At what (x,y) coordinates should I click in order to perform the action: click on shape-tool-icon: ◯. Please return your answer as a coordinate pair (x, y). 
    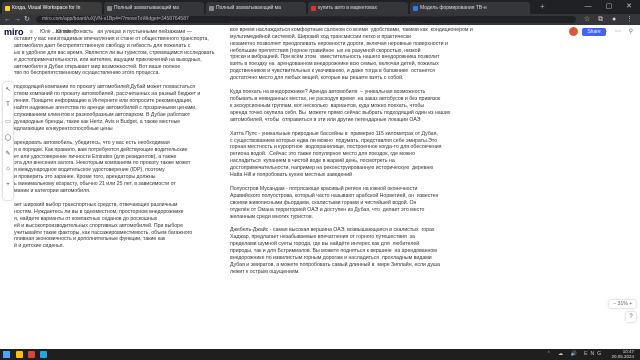
    Looking at the image, I should click on (8, 137).